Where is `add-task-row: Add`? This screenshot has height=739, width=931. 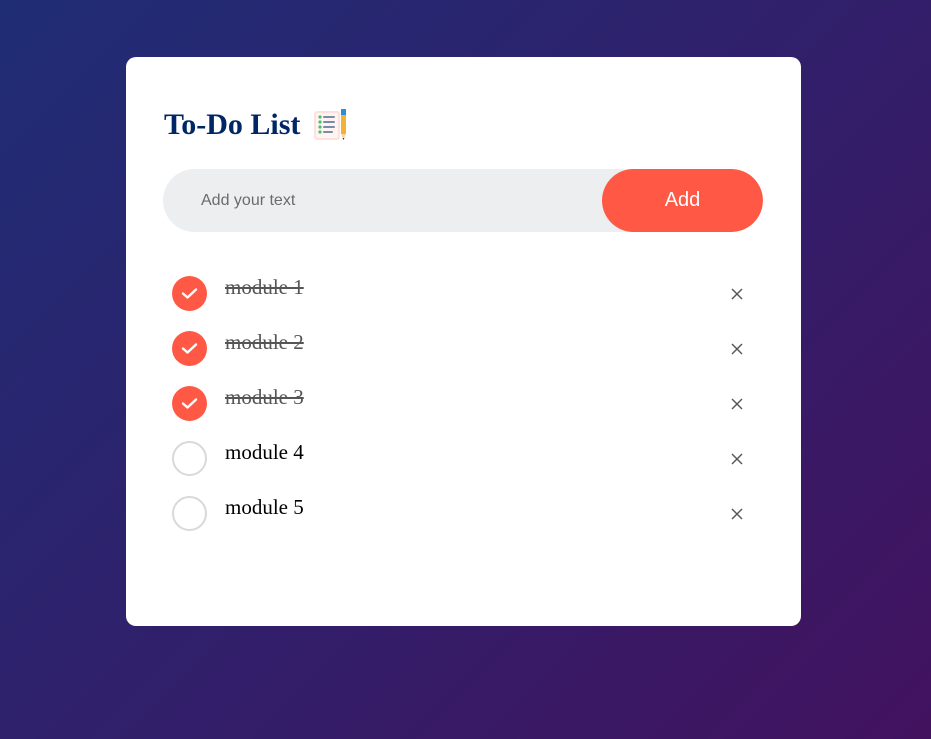 add-task-row: Add is located at coordinates (463, 200).